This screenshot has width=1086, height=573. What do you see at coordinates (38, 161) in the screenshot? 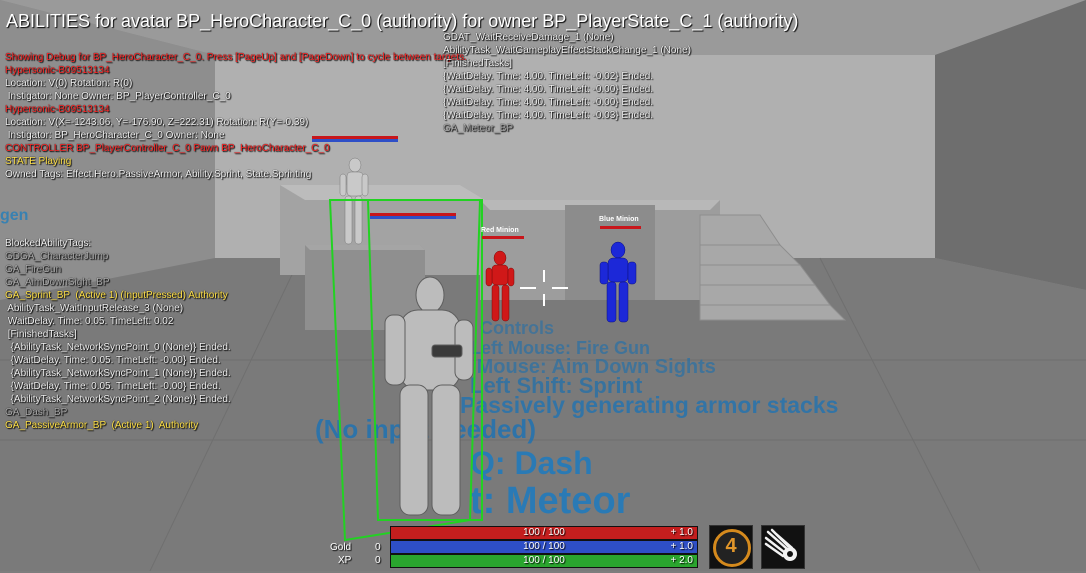
I see `debug-line: STATE Playing` at bounding box center [38, 161].